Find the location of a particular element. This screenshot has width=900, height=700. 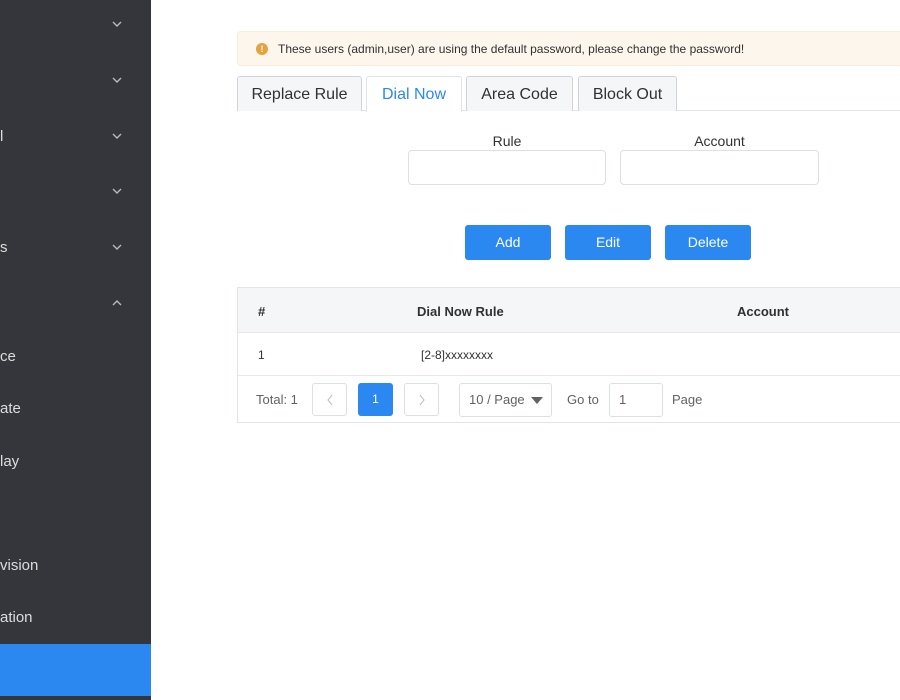

chevron-right-icon is located at coordinates (422, 400).